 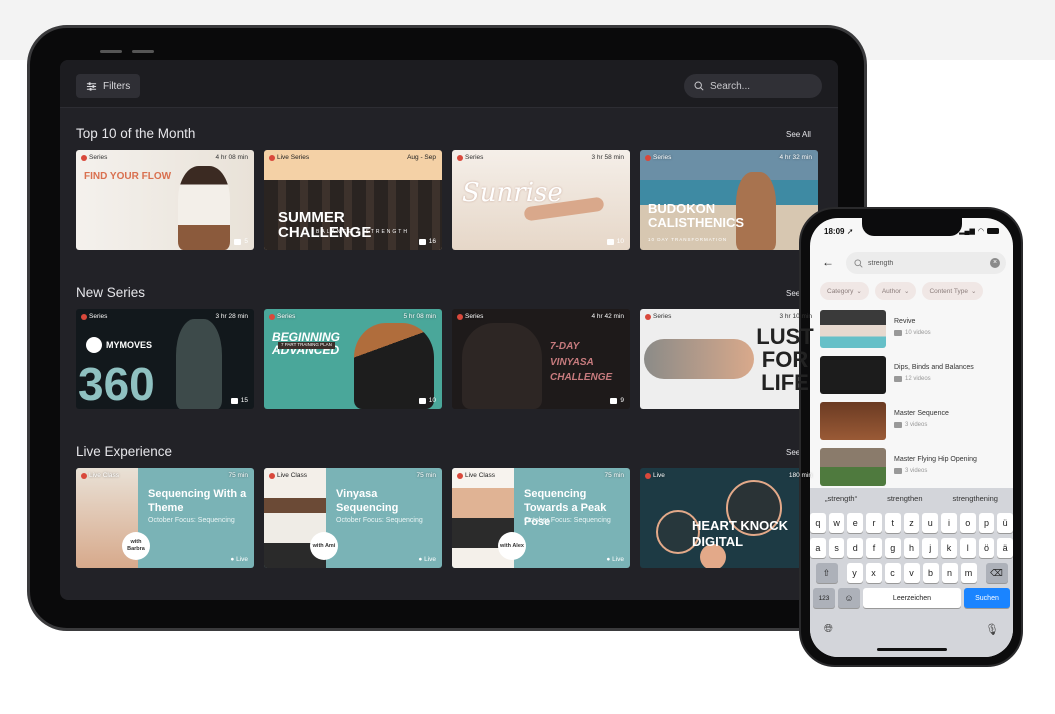 What do you see at coordinates (108, 86) in the screenshot?
I see `filters-button: Filters` at bounding box center [108, 86].